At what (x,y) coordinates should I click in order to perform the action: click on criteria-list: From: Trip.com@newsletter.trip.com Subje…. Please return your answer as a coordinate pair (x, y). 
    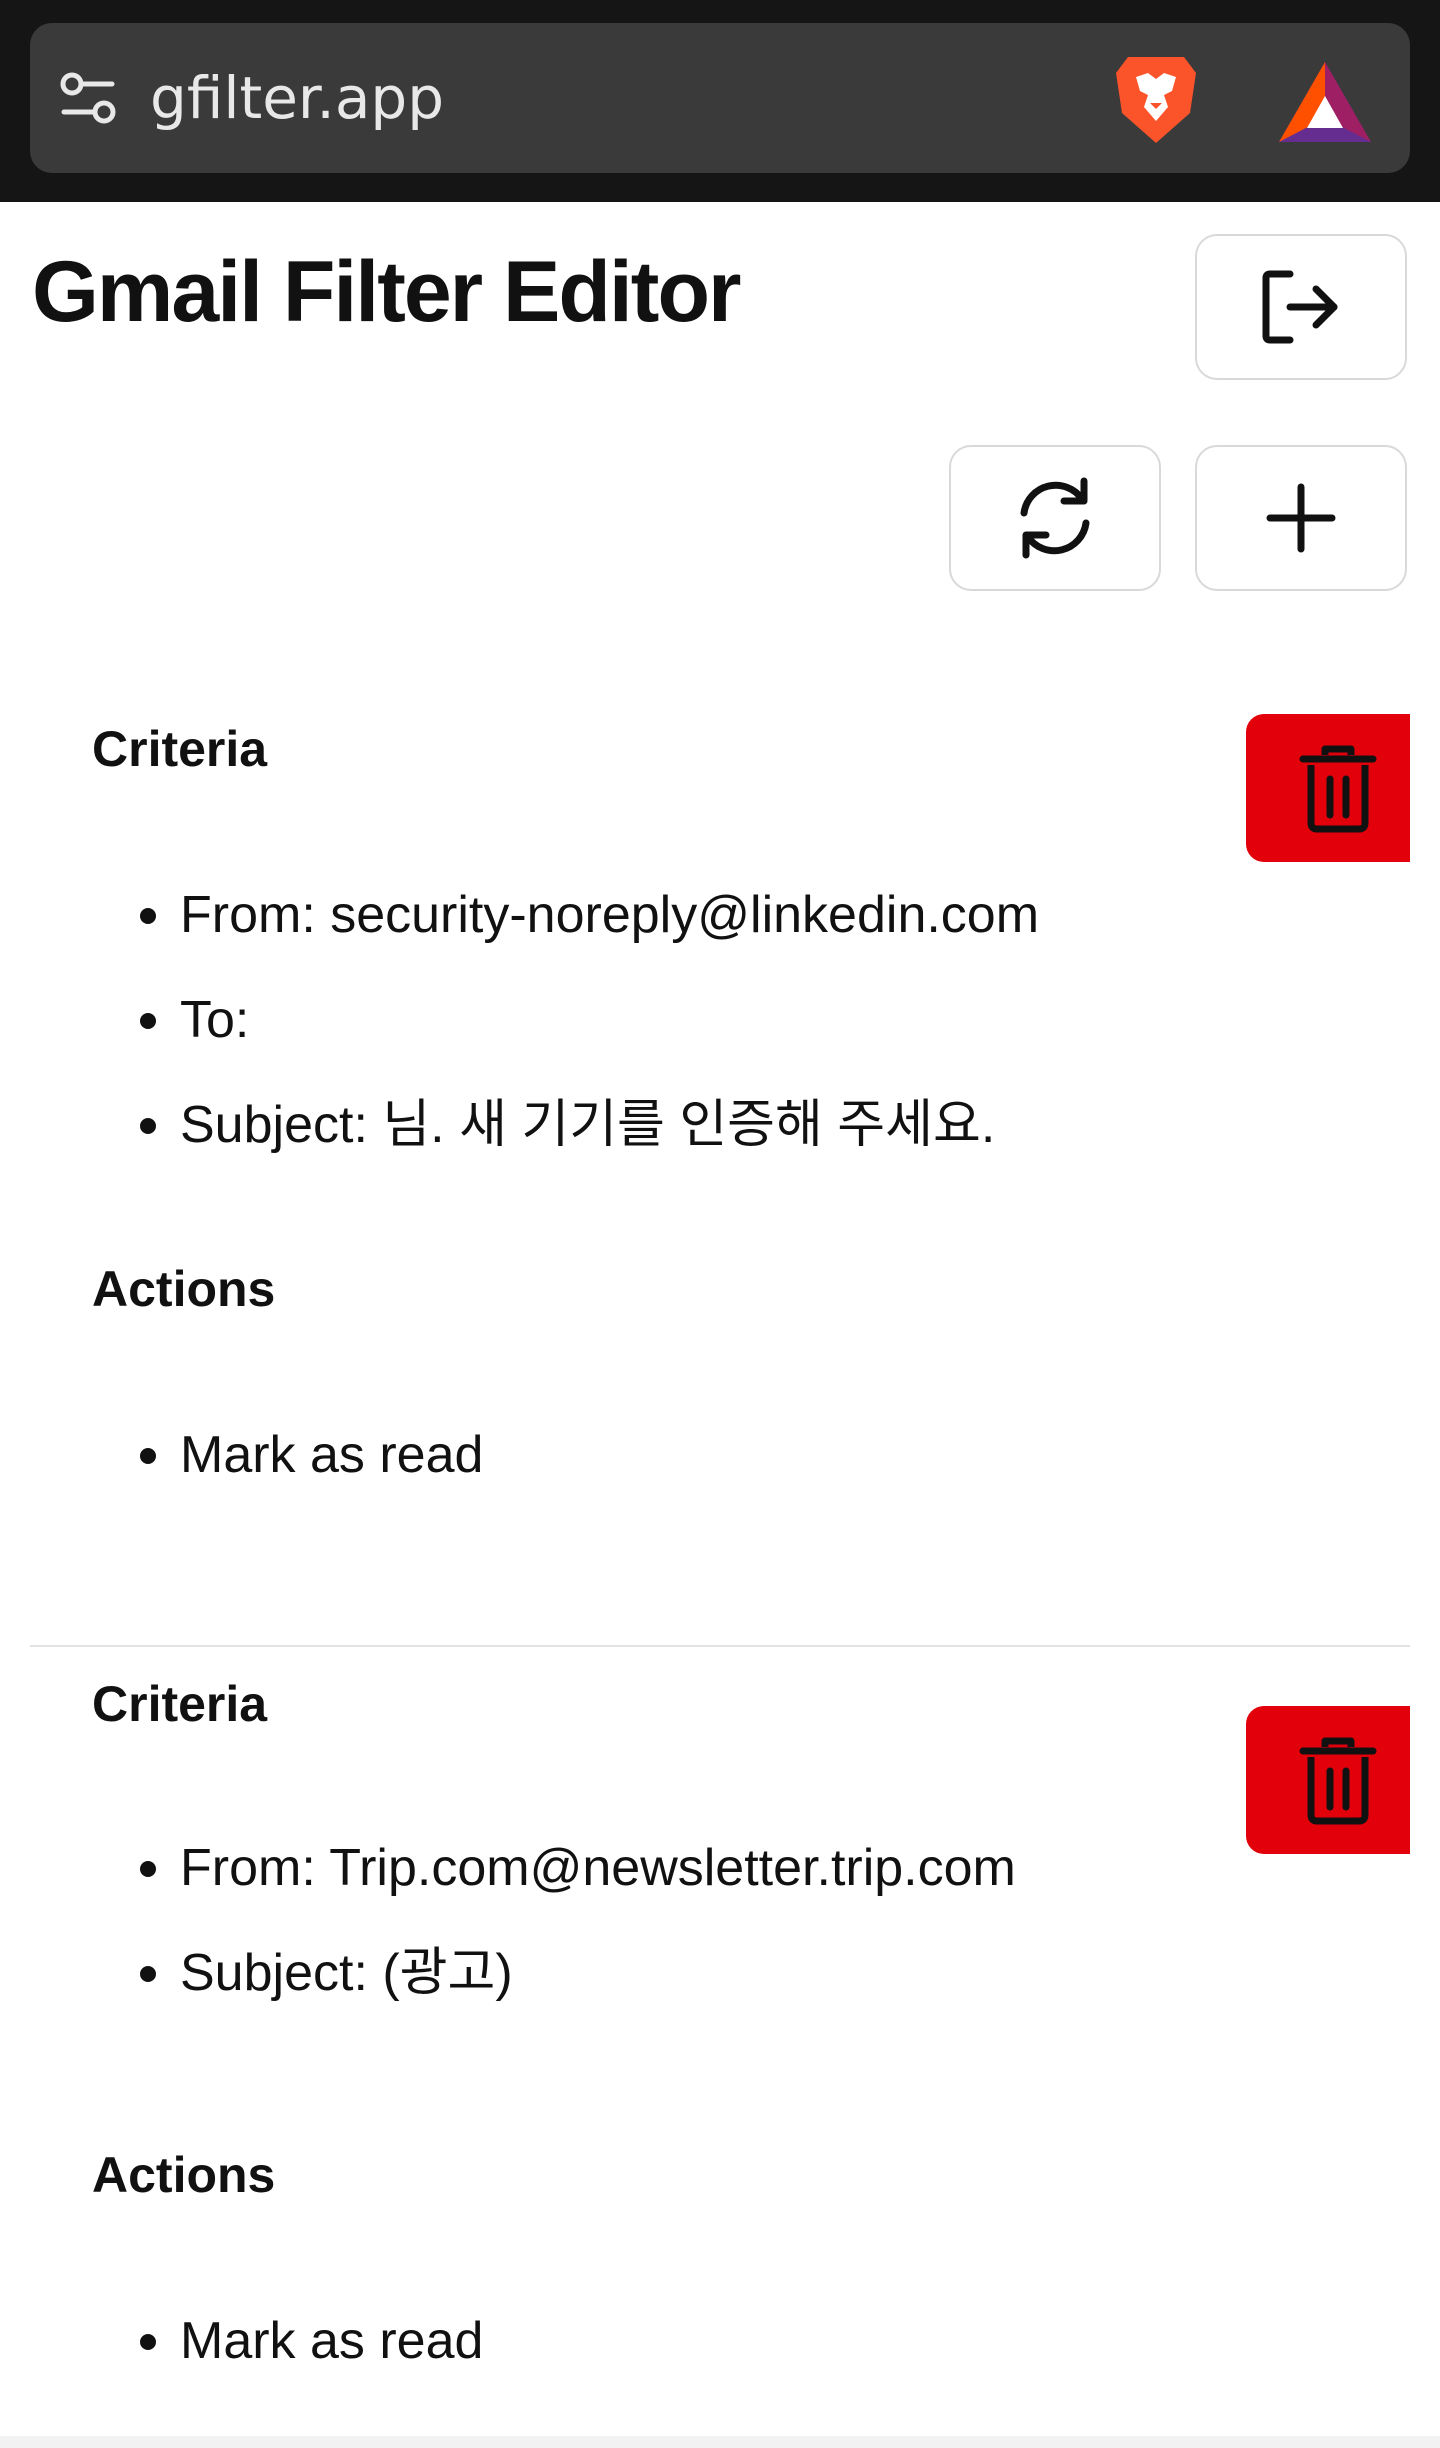
    Looking at the image, I should click on (508, 1921).